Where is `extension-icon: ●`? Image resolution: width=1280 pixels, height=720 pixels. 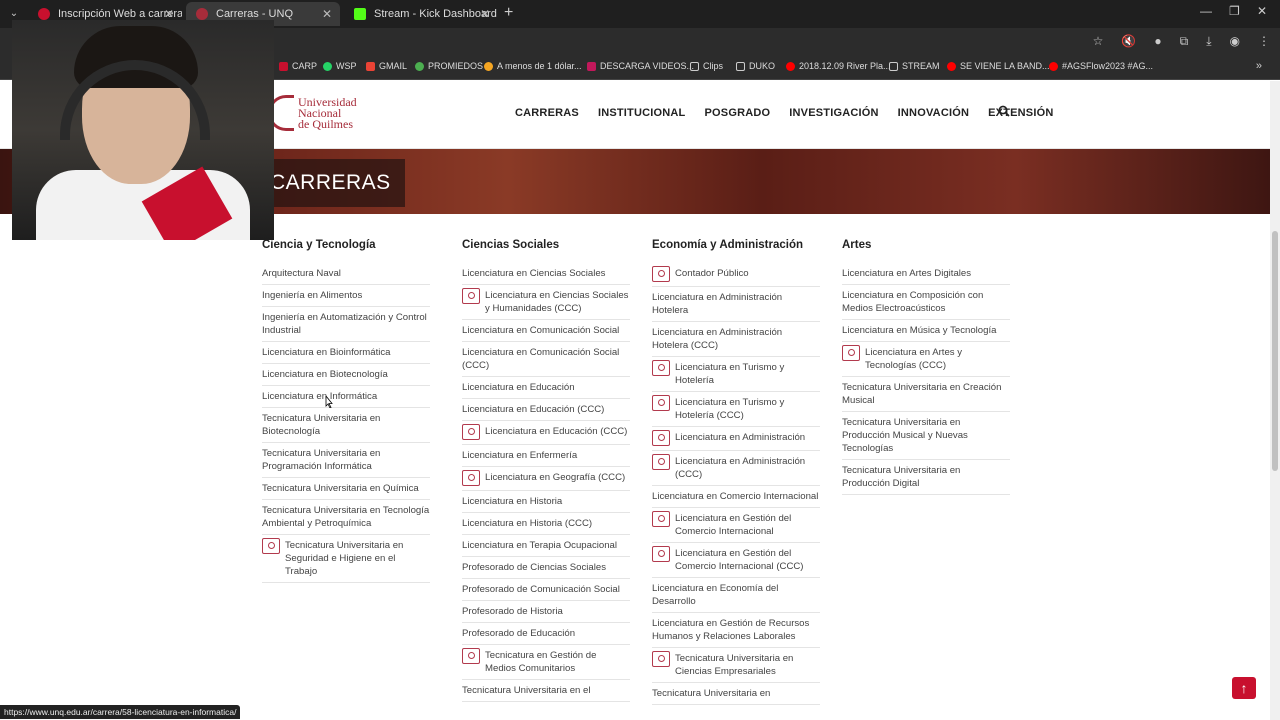 extension-icon: ● is located at coordinates (1157, 41).